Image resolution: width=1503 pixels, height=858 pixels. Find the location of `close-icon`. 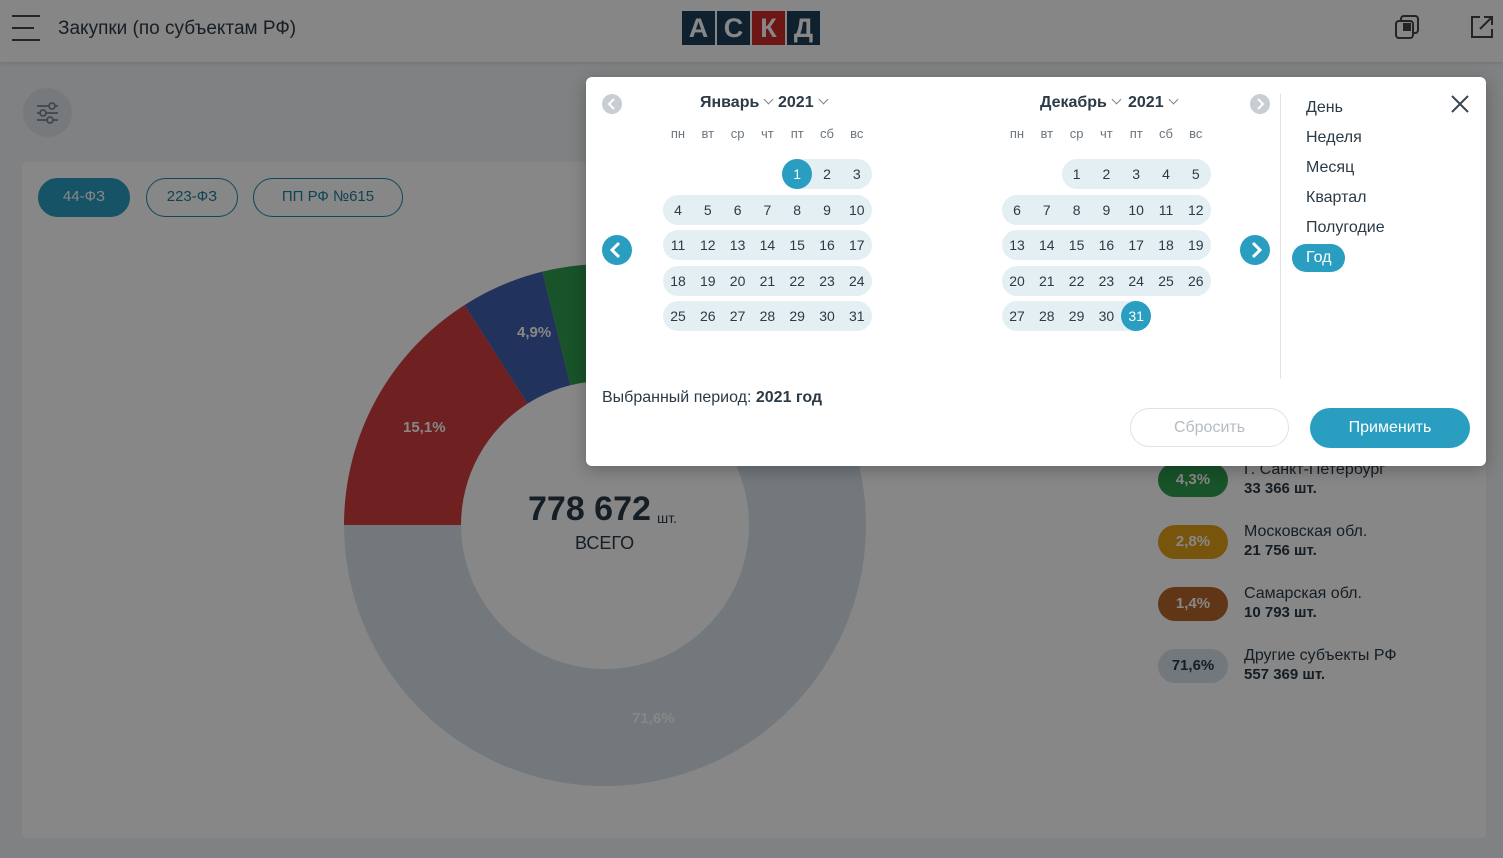

close-icon is located at coordinates (1460, 104).